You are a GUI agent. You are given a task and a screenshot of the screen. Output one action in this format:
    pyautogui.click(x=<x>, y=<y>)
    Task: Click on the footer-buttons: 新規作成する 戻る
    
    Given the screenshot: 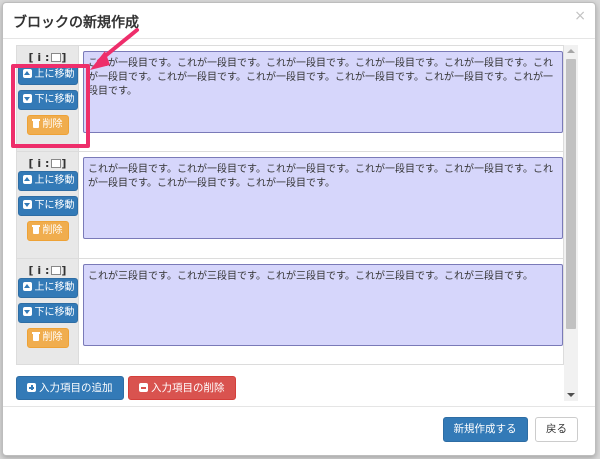 What is the action you would take?
    pyautogui.click(x=508, y=429)
    